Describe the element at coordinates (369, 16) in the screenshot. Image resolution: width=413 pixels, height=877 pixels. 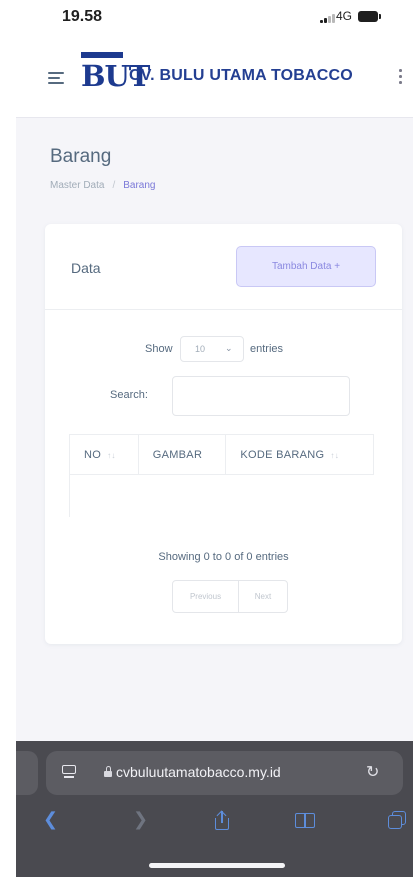
I see `battery-icon` at that location.